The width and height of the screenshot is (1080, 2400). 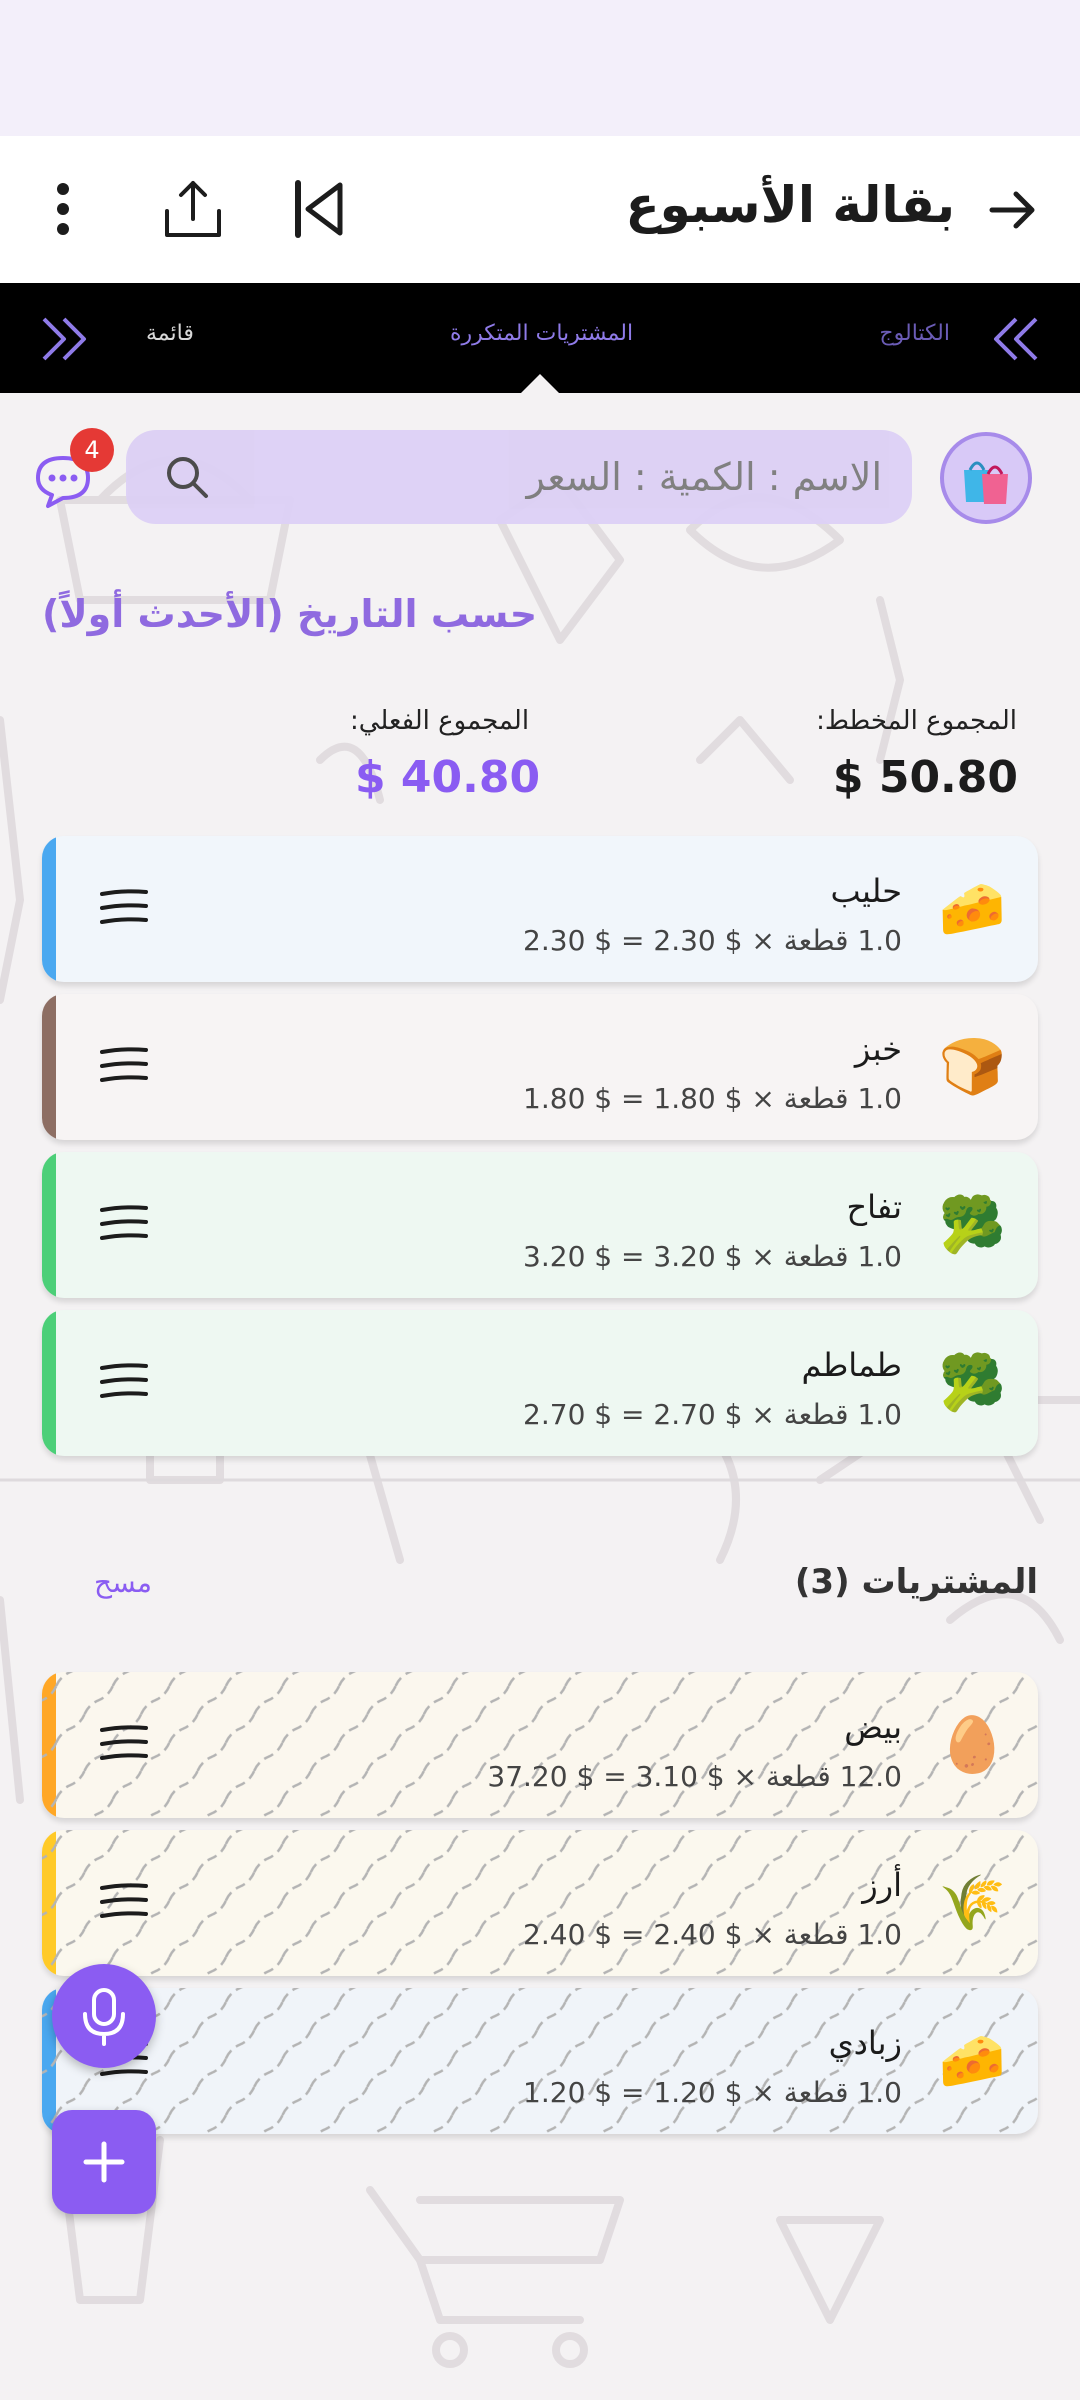 I want to click on mic-icon, so click(x=104, y=2017).